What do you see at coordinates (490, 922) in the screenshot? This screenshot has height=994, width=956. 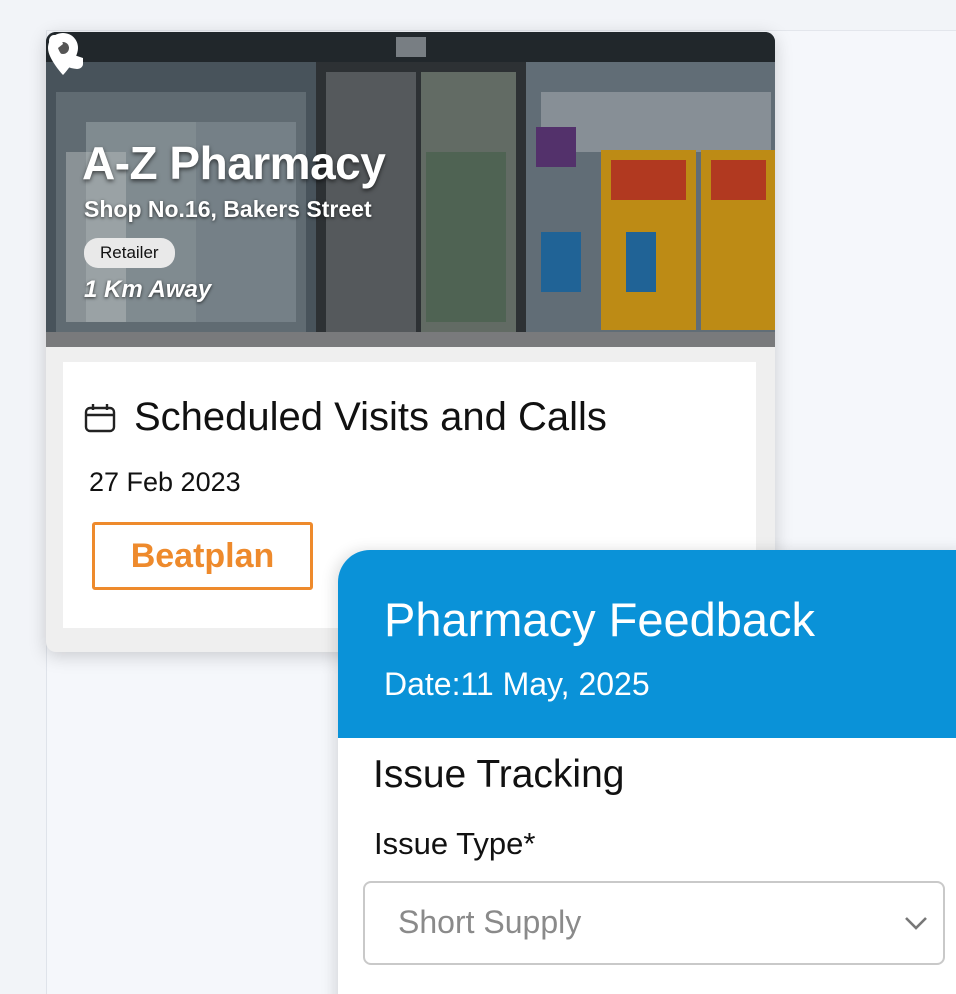 I see `issue-type-value: Short Supply` at bounding box center [490, 922].